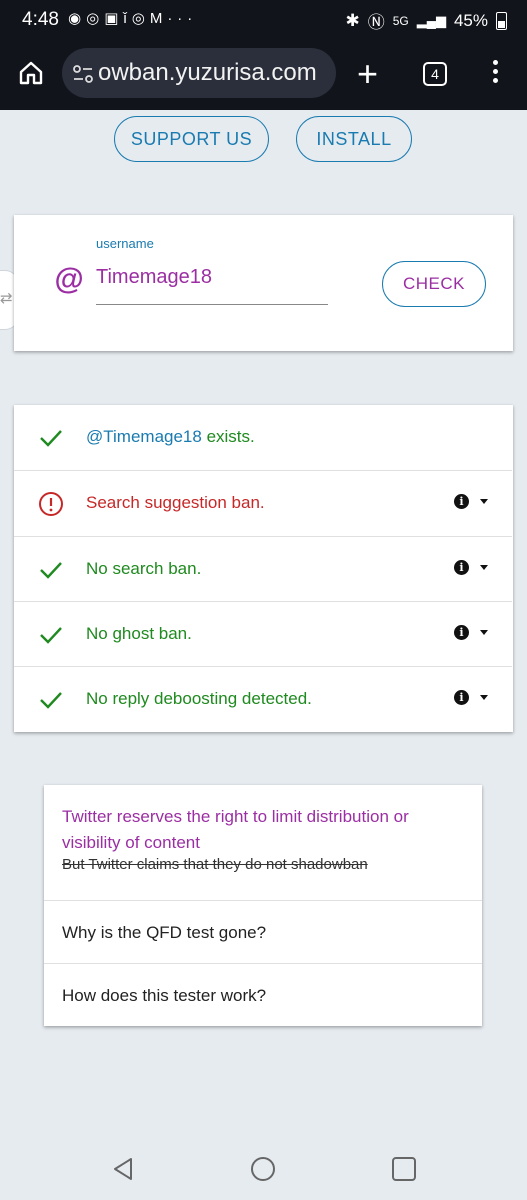 The image size is (527, 1200). What do you see at coordinates (154, 277) in the screenshot?
I see `username-input: Timemage18` at bounding box center [154, 277].